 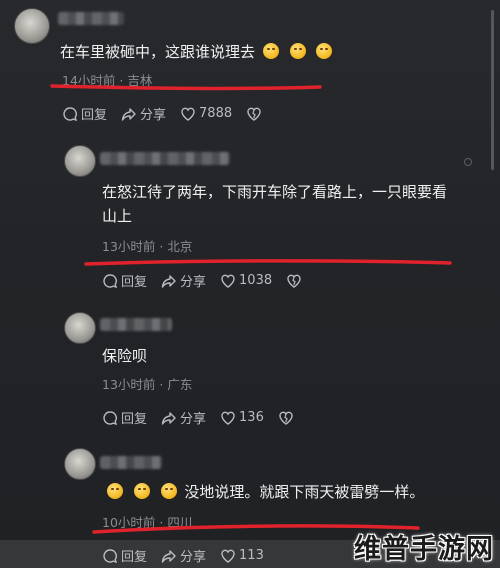 What do you see at coordinates (251, 417) in the screenshot?
I see `like-count: 136` at bounding box center [251, 417].